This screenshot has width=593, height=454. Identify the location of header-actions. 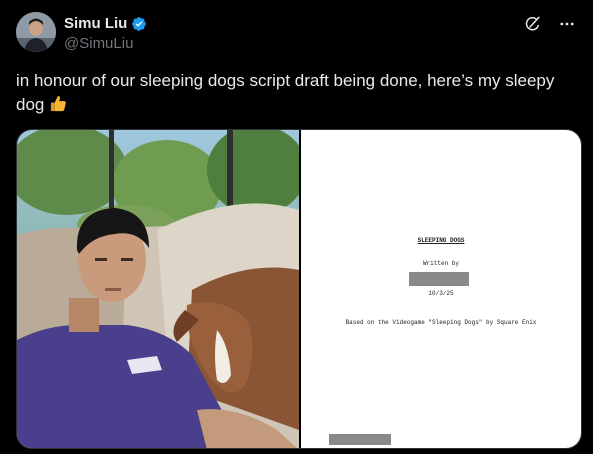
(550, 24).